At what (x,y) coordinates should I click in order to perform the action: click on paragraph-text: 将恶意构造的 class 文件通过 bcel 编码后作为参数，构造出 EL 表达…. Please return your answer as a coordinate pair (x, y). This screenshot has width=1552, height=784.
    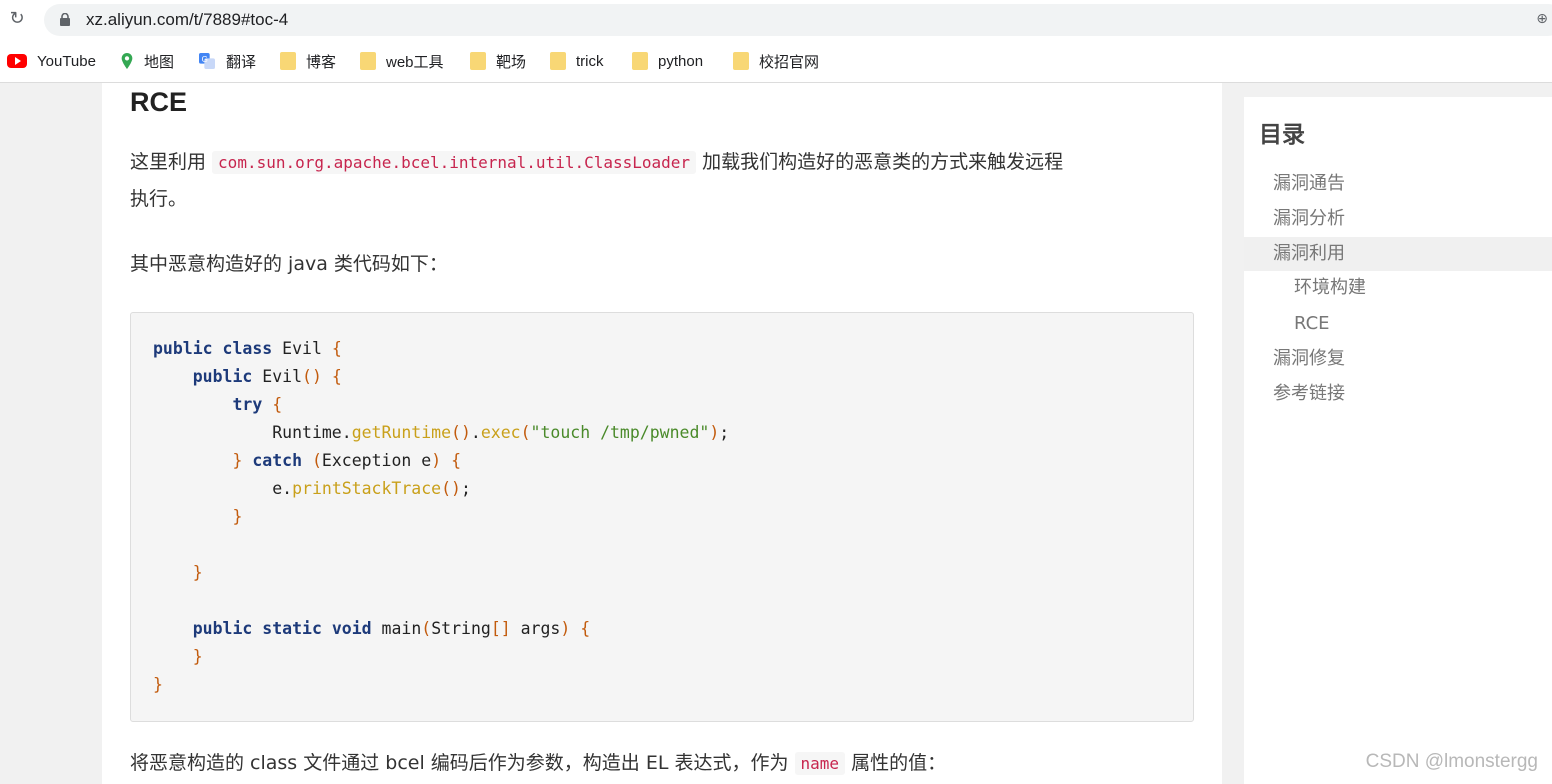
    Looking at the image, I should click on (462, 763).